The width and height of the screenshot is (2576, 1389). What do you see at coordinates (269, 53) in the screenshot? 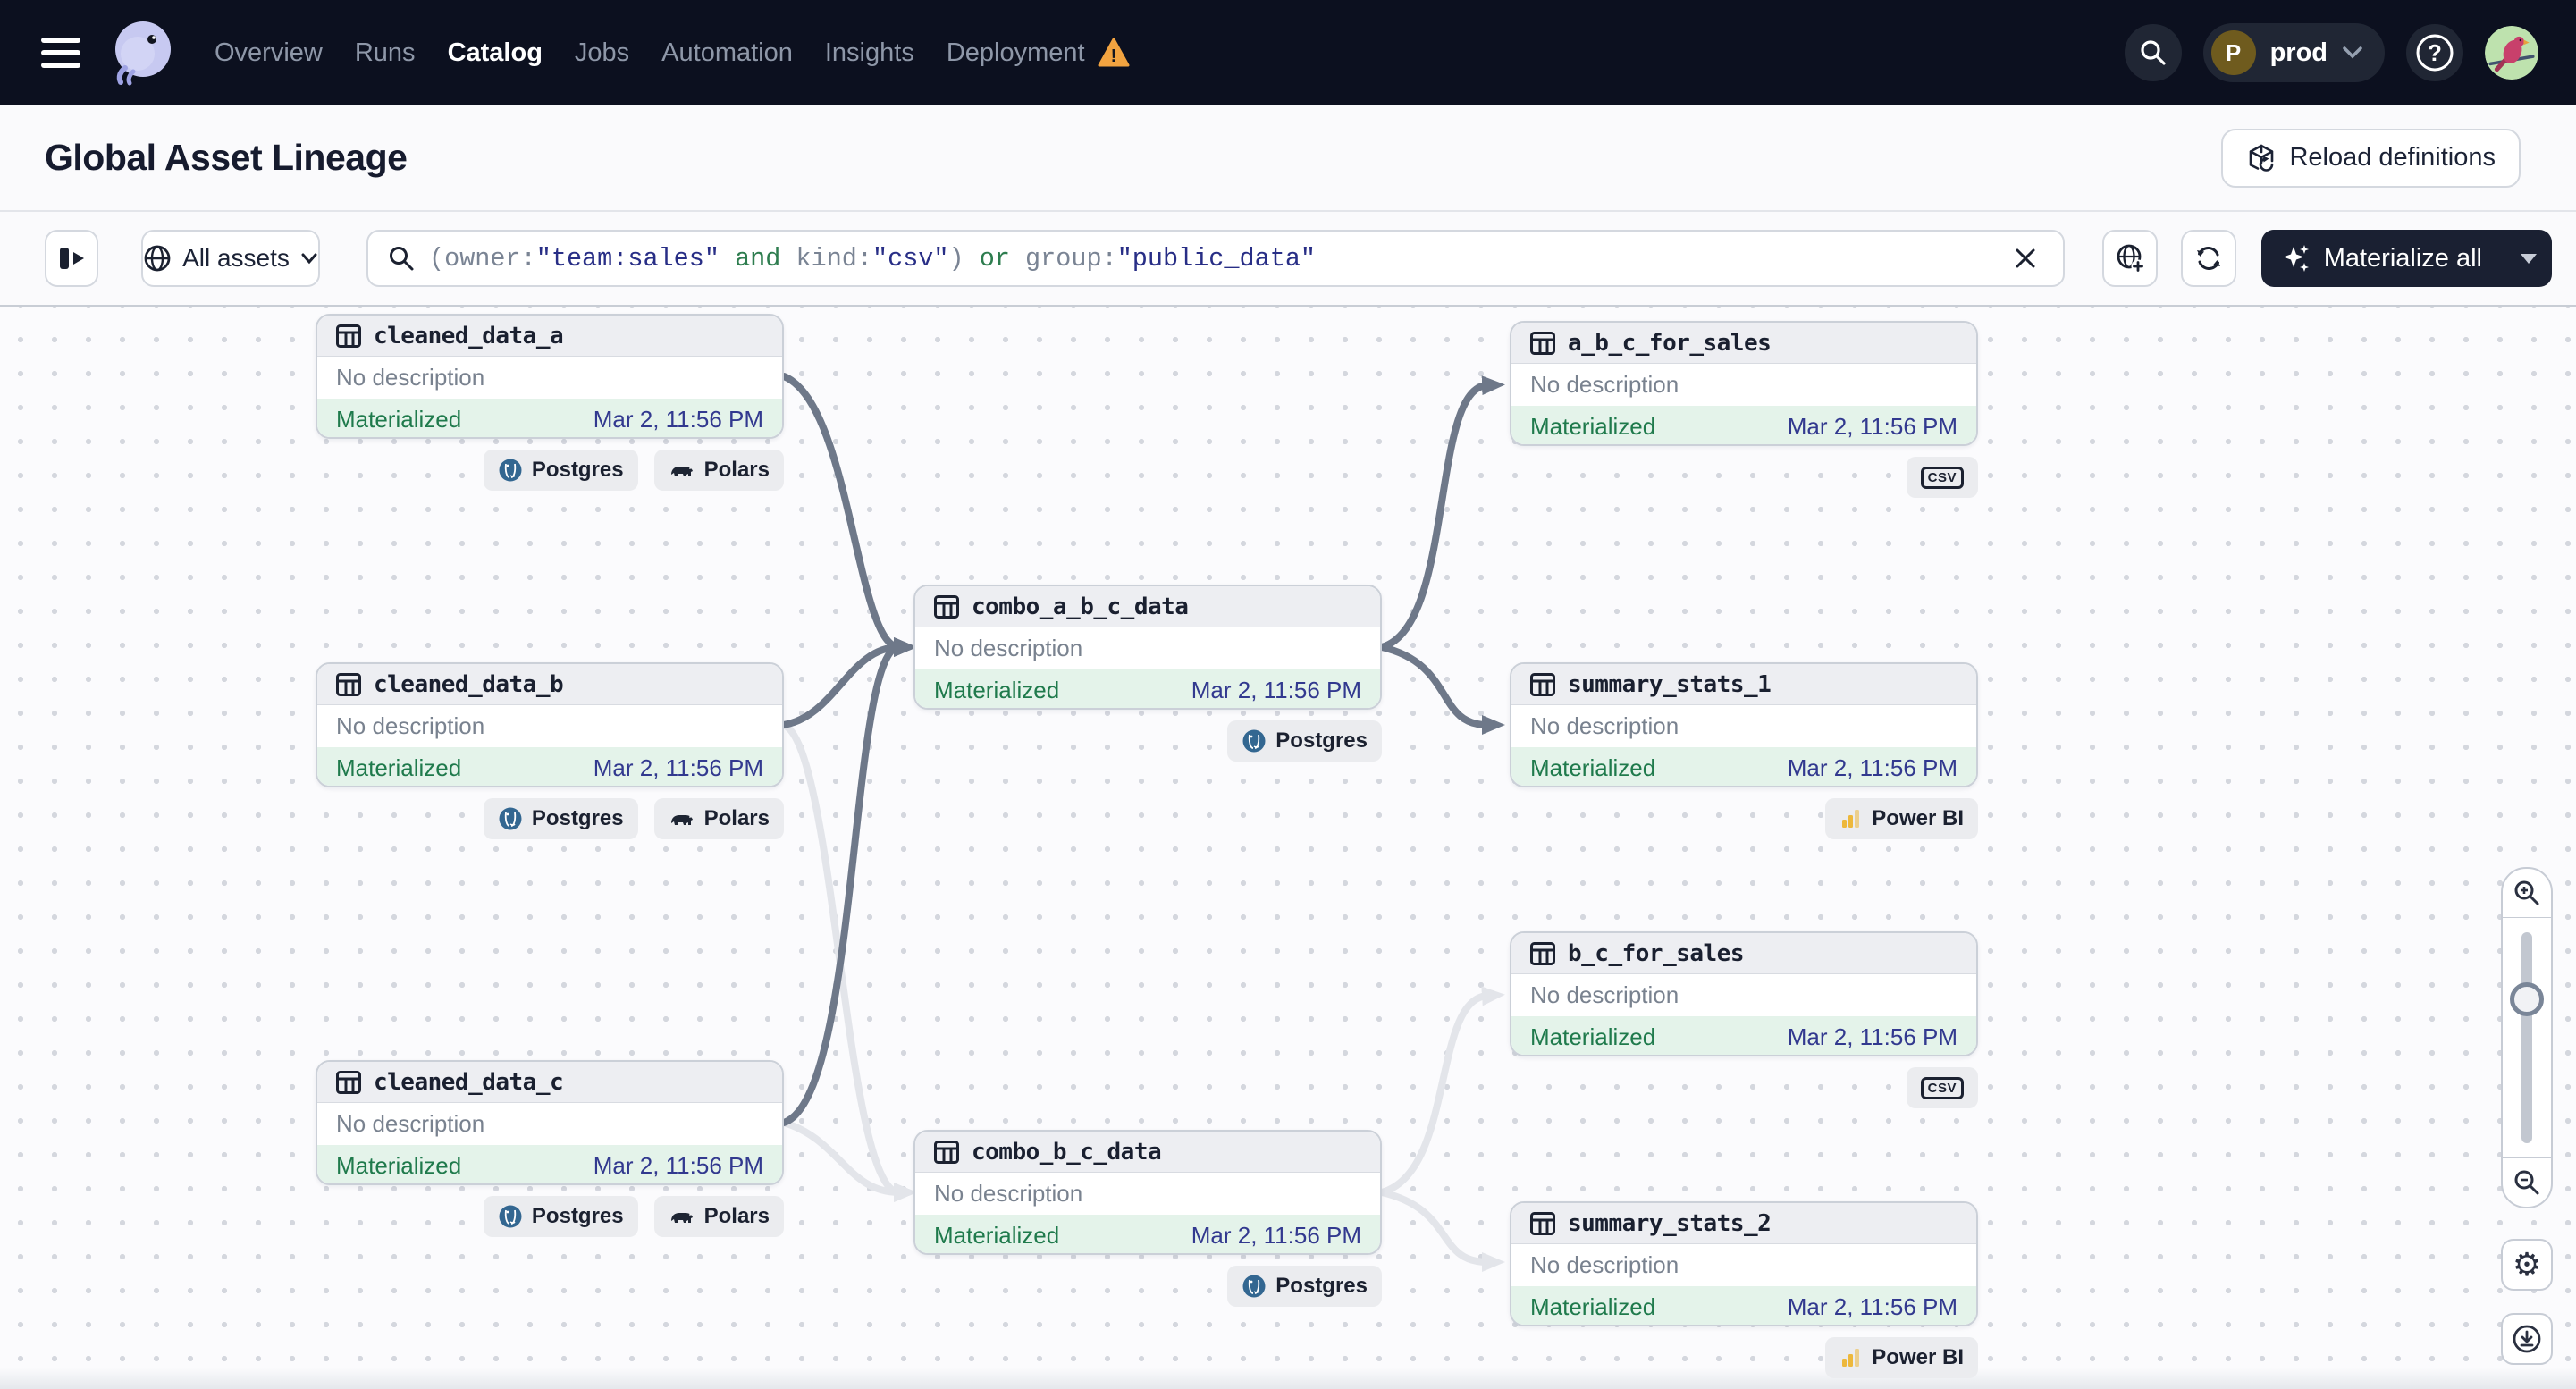
I see `nav-item-overview: Overview` at bounding box center [269, 53].